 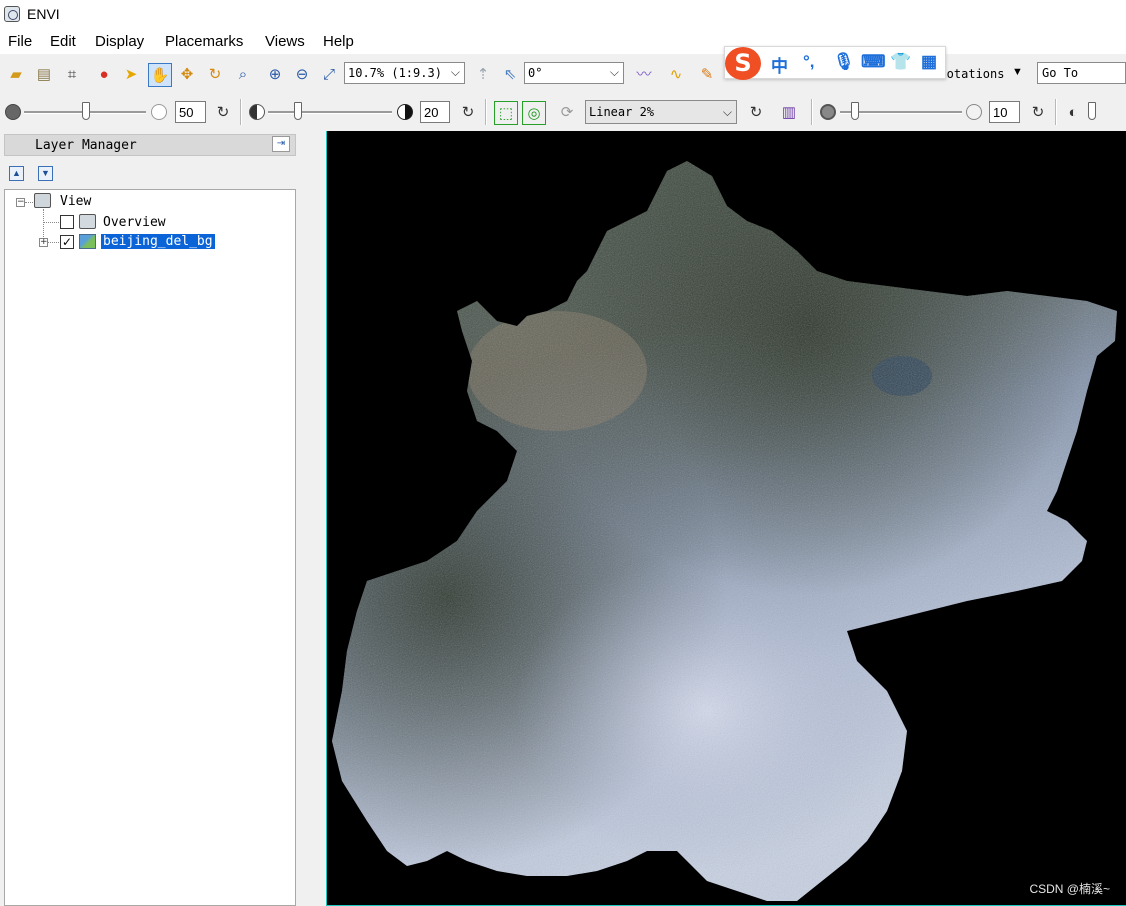 What do you see at coordinates (204, 41) in the screenshot?
I see `menu-placemarks: Placemarks` at bounding box center [204, 41].